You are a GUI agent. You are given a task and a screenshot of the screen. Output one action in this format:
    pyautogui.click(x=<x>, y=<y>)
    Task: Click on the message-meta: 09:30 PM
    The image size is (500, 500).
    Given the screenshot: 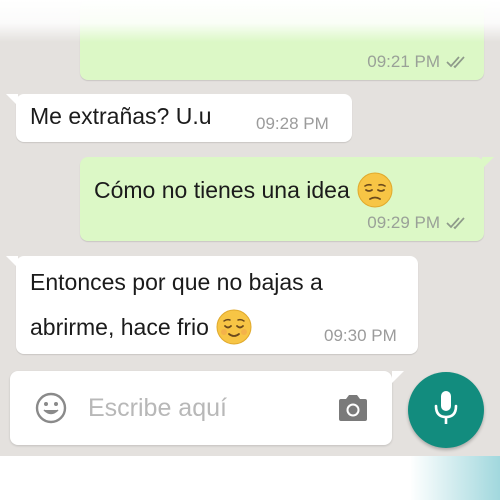 What is the action you would take?
    pyautogui.click(x=360, y=336)
    